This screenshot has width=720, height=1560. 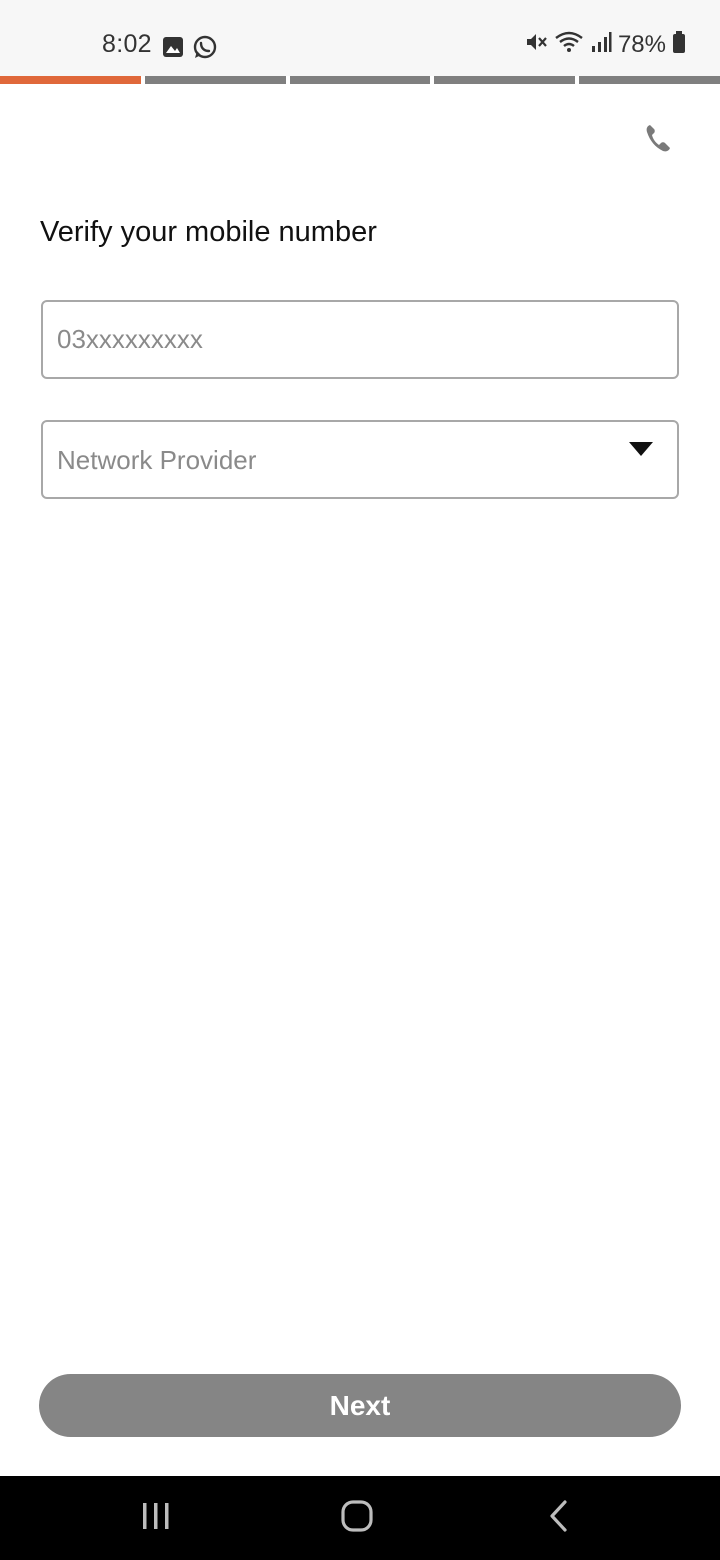 I want to click on step-progress, so click(x=360, y=80).